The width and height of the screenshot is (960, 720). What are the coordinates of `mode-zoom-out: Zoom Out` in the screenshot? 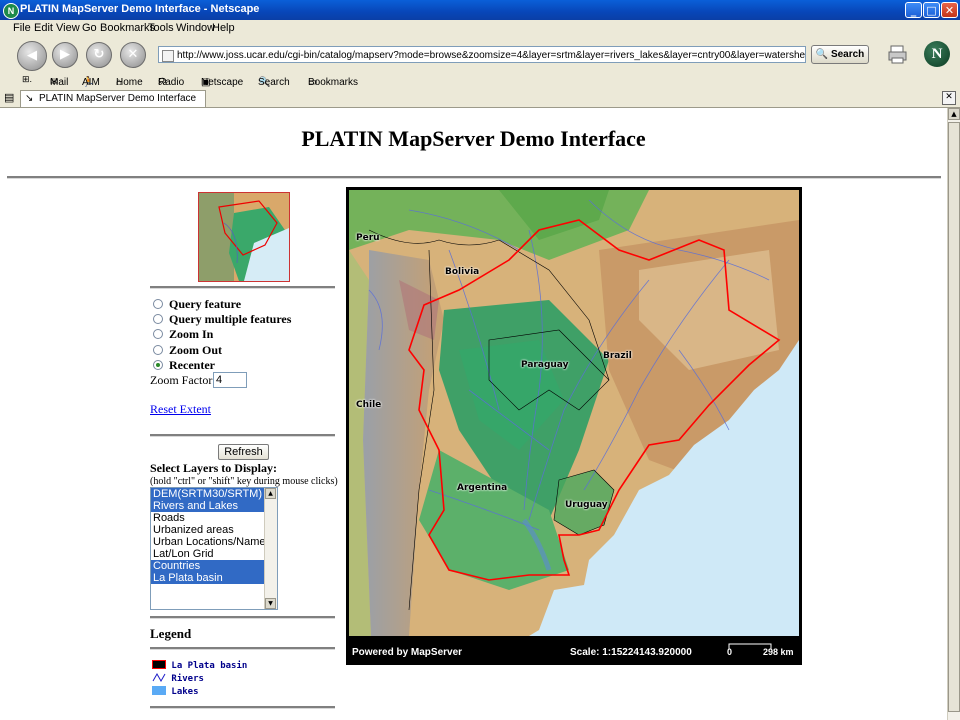 It's located at (187, 350).